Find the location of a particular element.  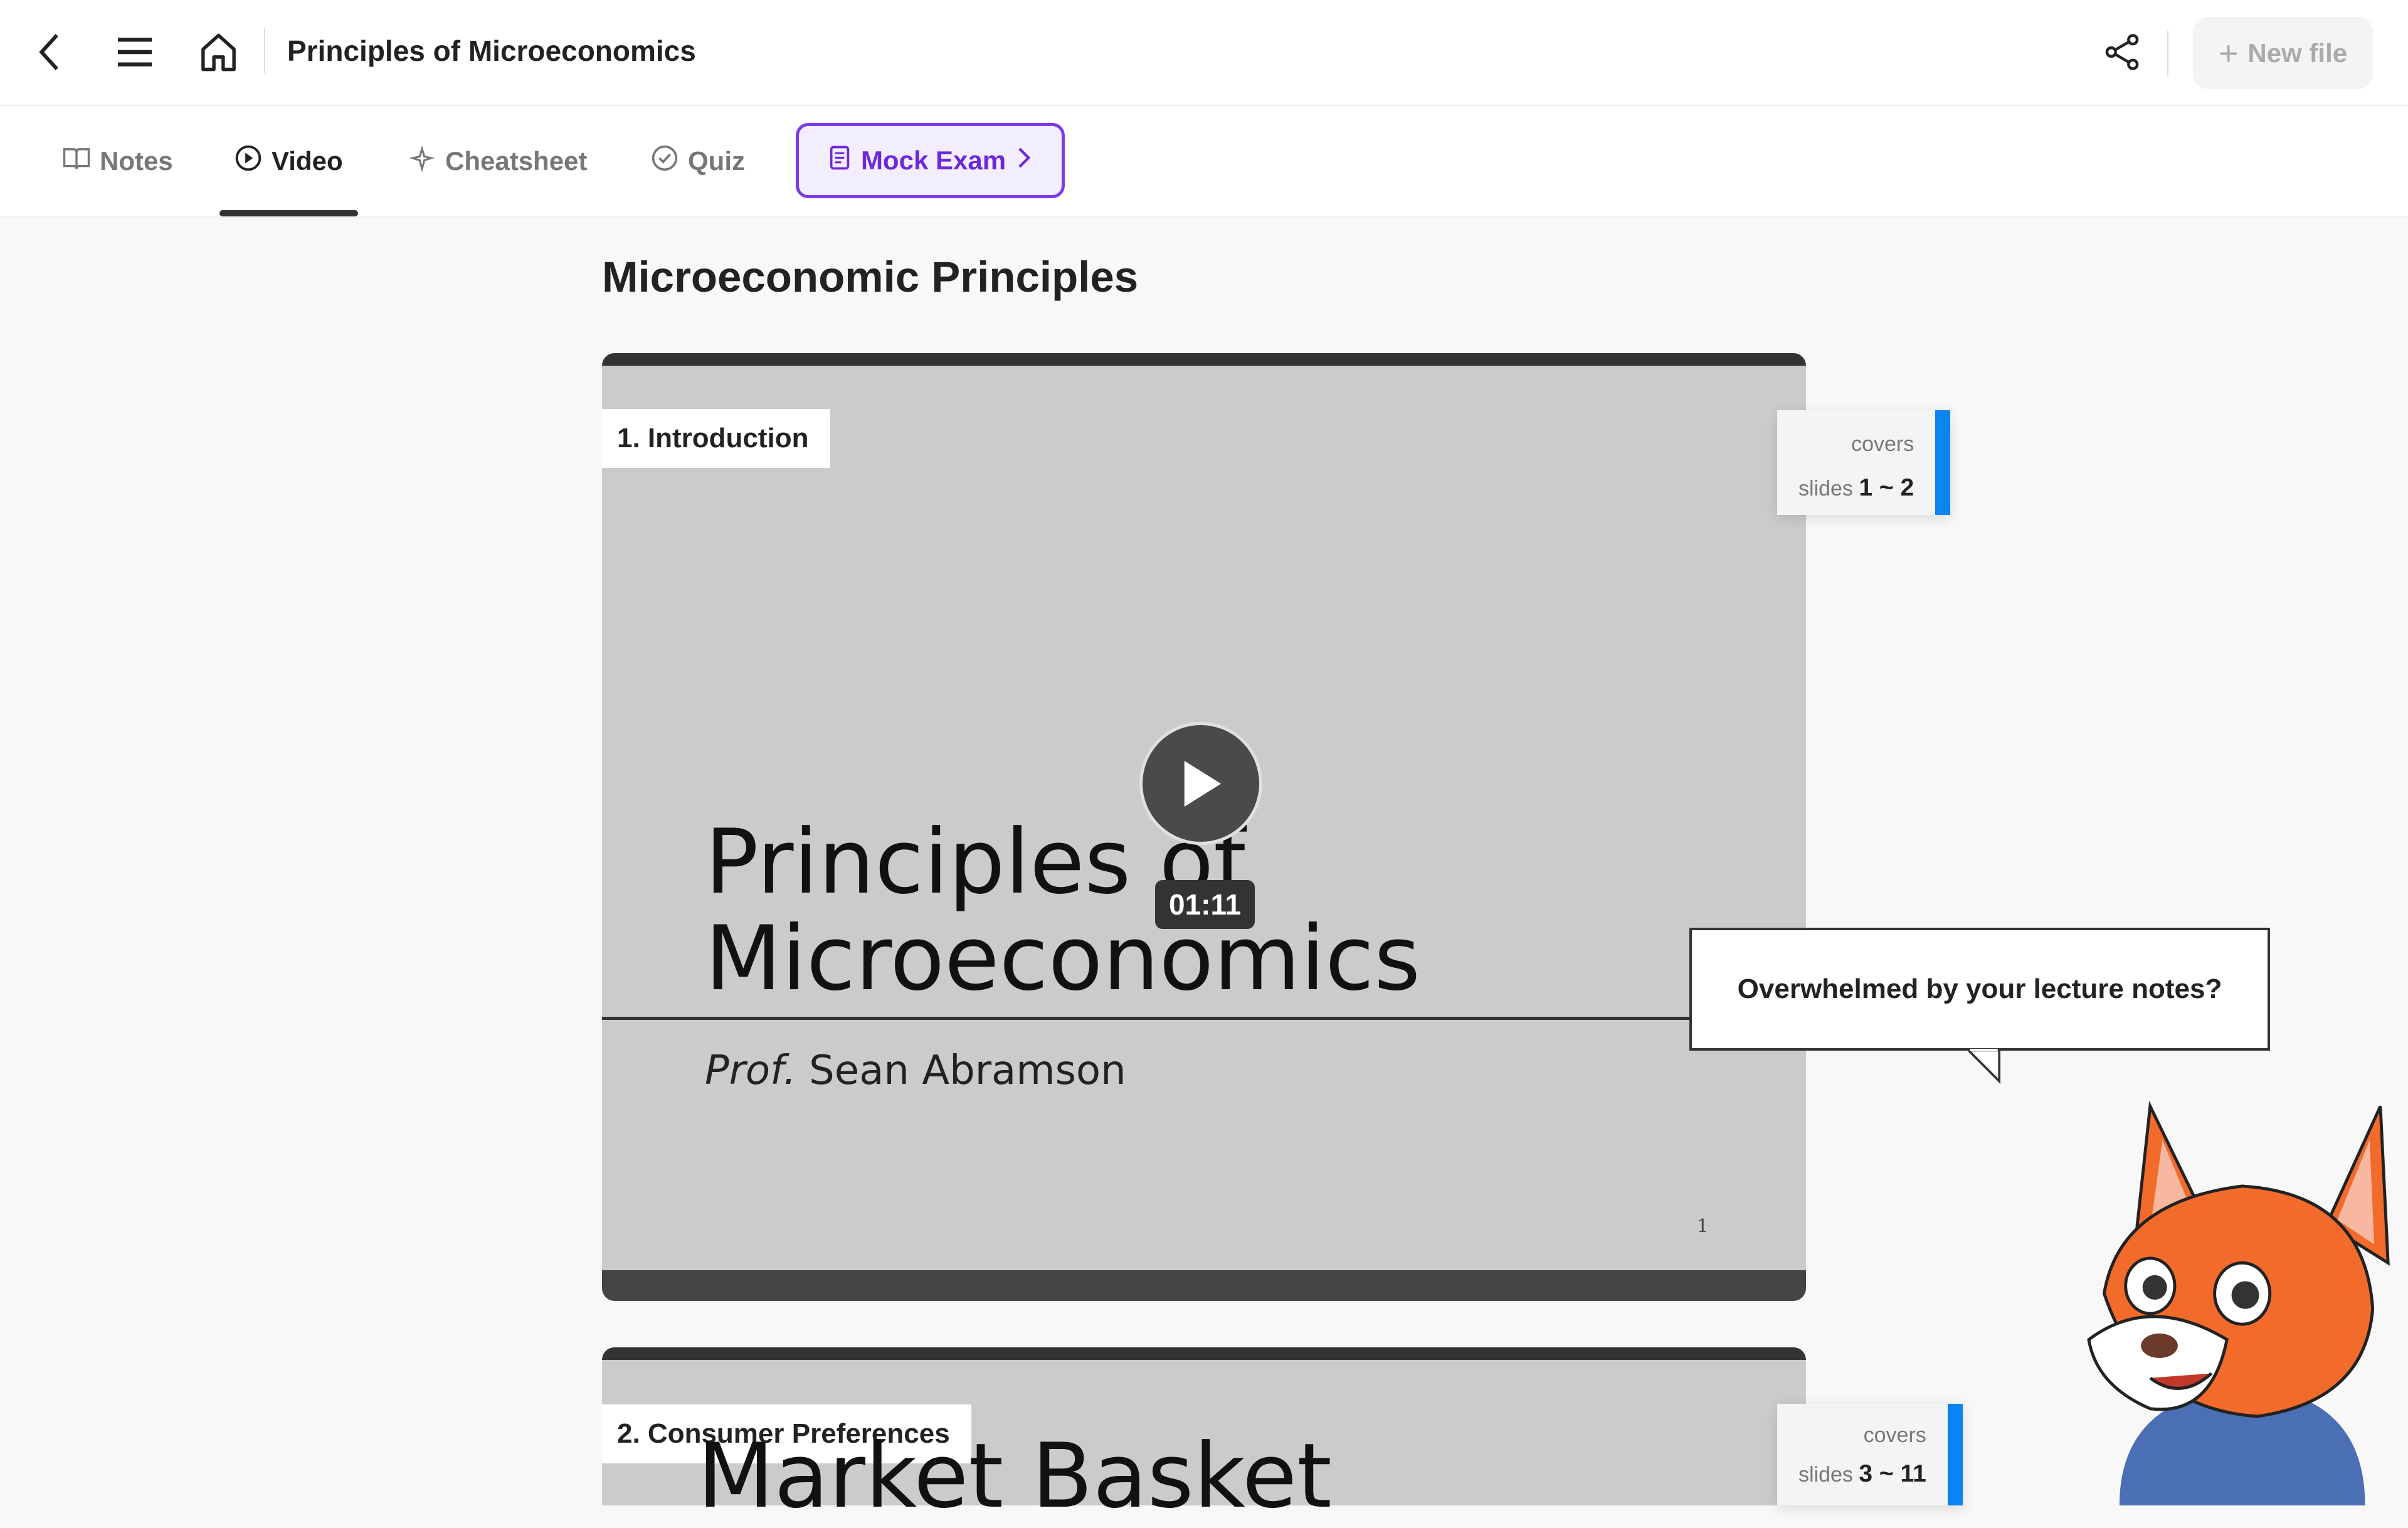

tab-cheatsheet: Cheatsheet is located at coordinates (497, 161).